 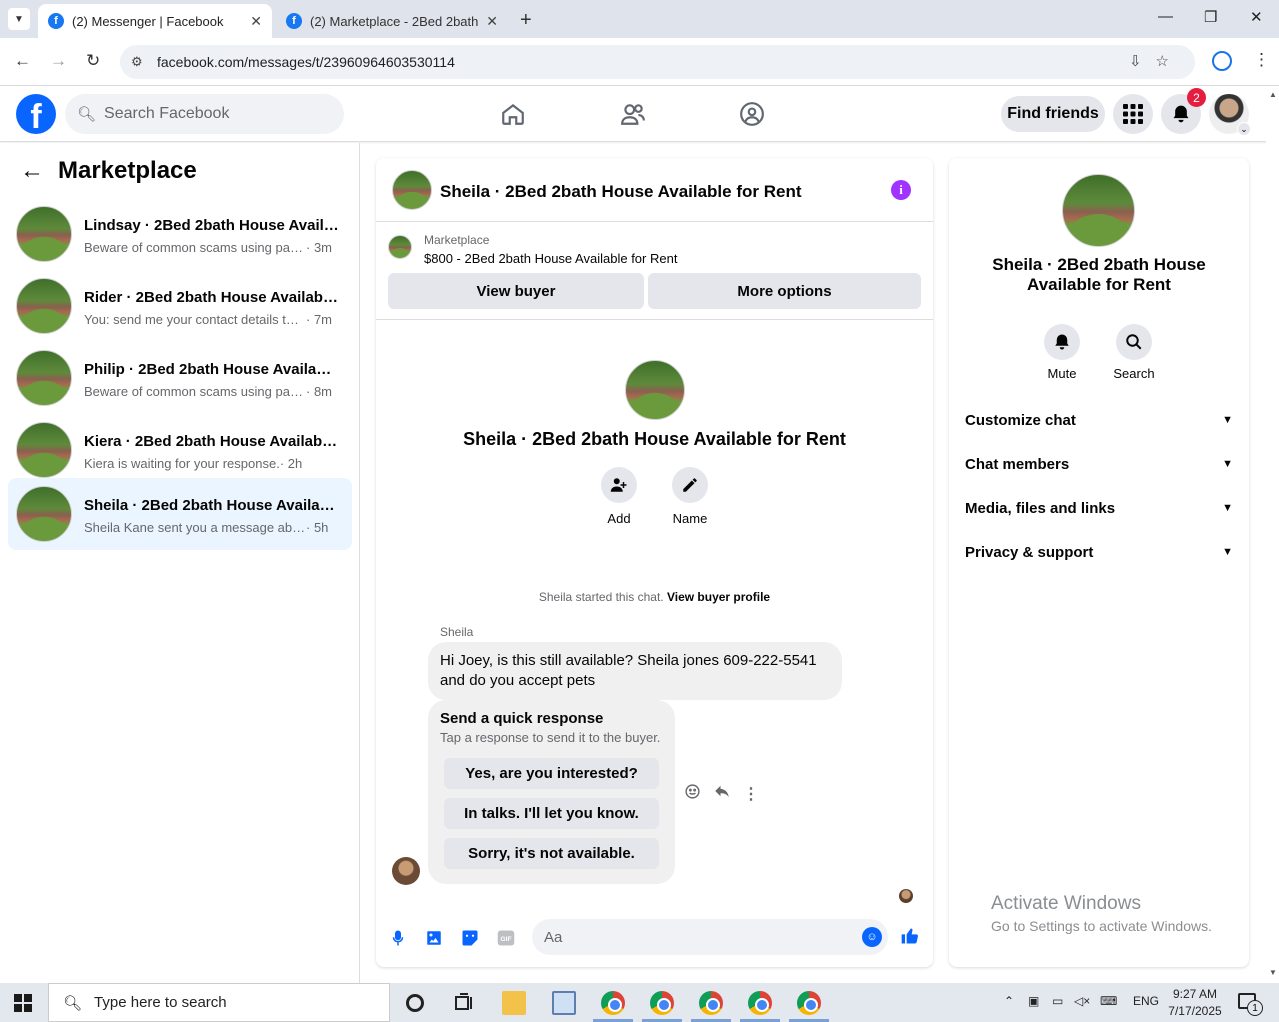 What do you see at coordinates (1165, 16) in the screenshot?
I see `minimize-button: —` at bounding box center [1165, 16].